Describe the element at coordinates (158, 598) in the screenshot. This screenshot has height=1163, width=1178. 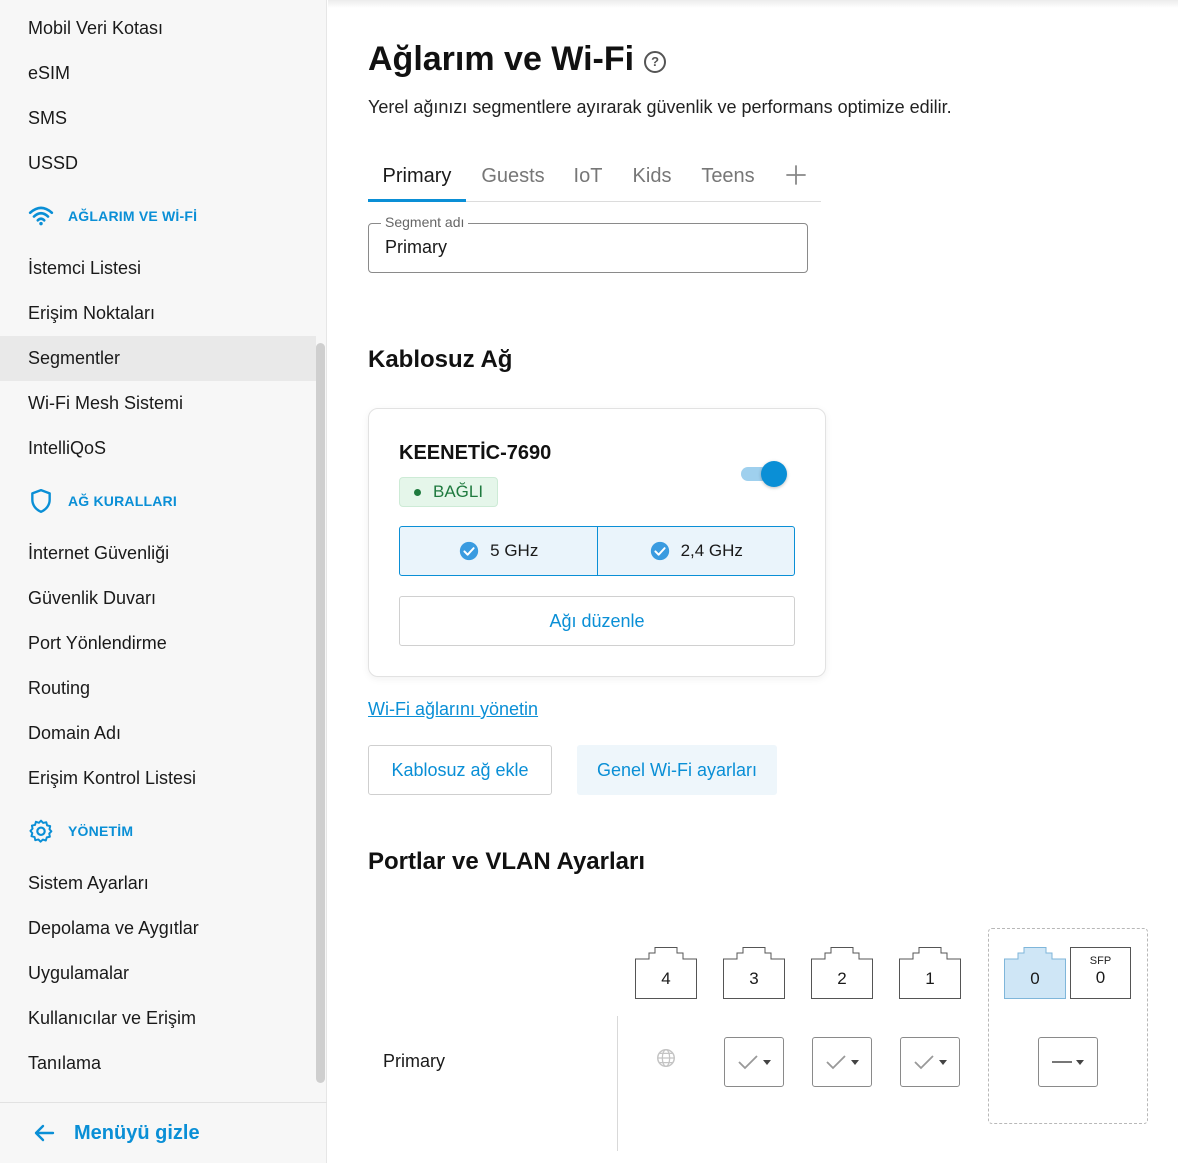
I see `sidebar-item-firewall: Güvenlik Duvarı` at that location.